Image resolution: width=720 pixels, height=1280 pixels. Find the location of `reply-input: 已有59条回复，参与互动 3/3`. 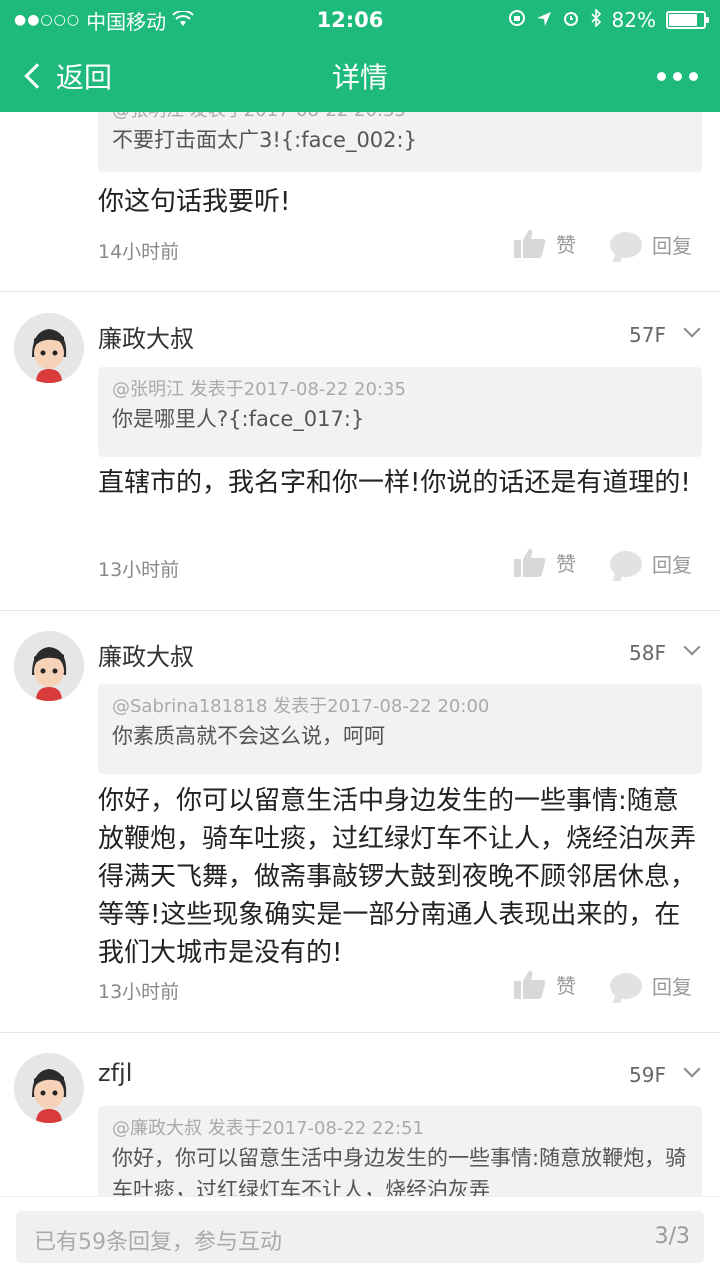

reply-input: 已有59条回复，参与互动 3/3 is located at coordinates (360, 1237).